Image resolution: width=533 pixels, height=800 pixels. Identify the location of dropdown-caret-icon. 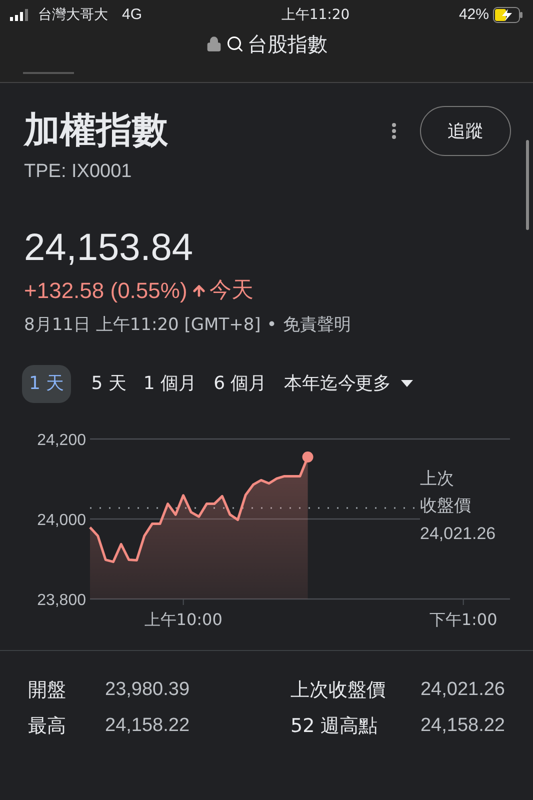
(406, 383).